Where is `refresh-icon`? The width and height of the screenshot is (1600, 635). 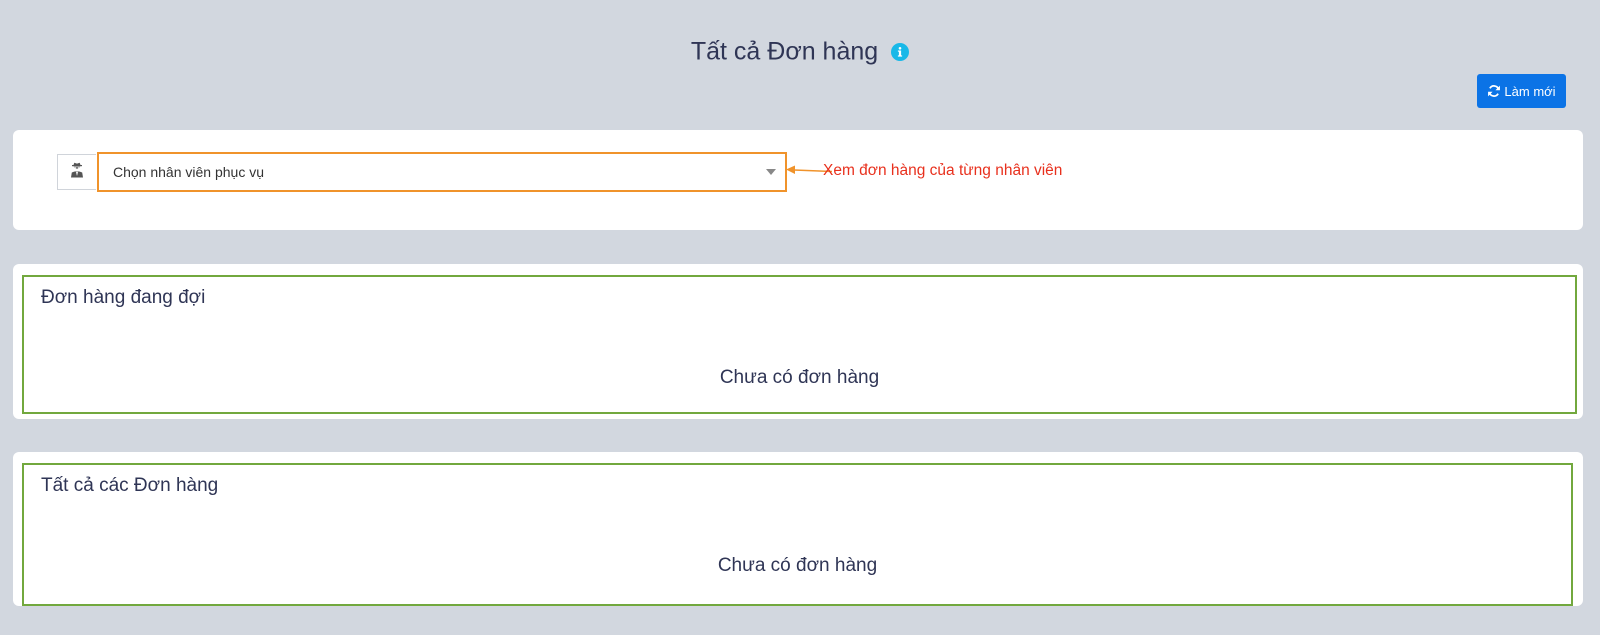
refresh-icon is located at coordinates (1494, 91).